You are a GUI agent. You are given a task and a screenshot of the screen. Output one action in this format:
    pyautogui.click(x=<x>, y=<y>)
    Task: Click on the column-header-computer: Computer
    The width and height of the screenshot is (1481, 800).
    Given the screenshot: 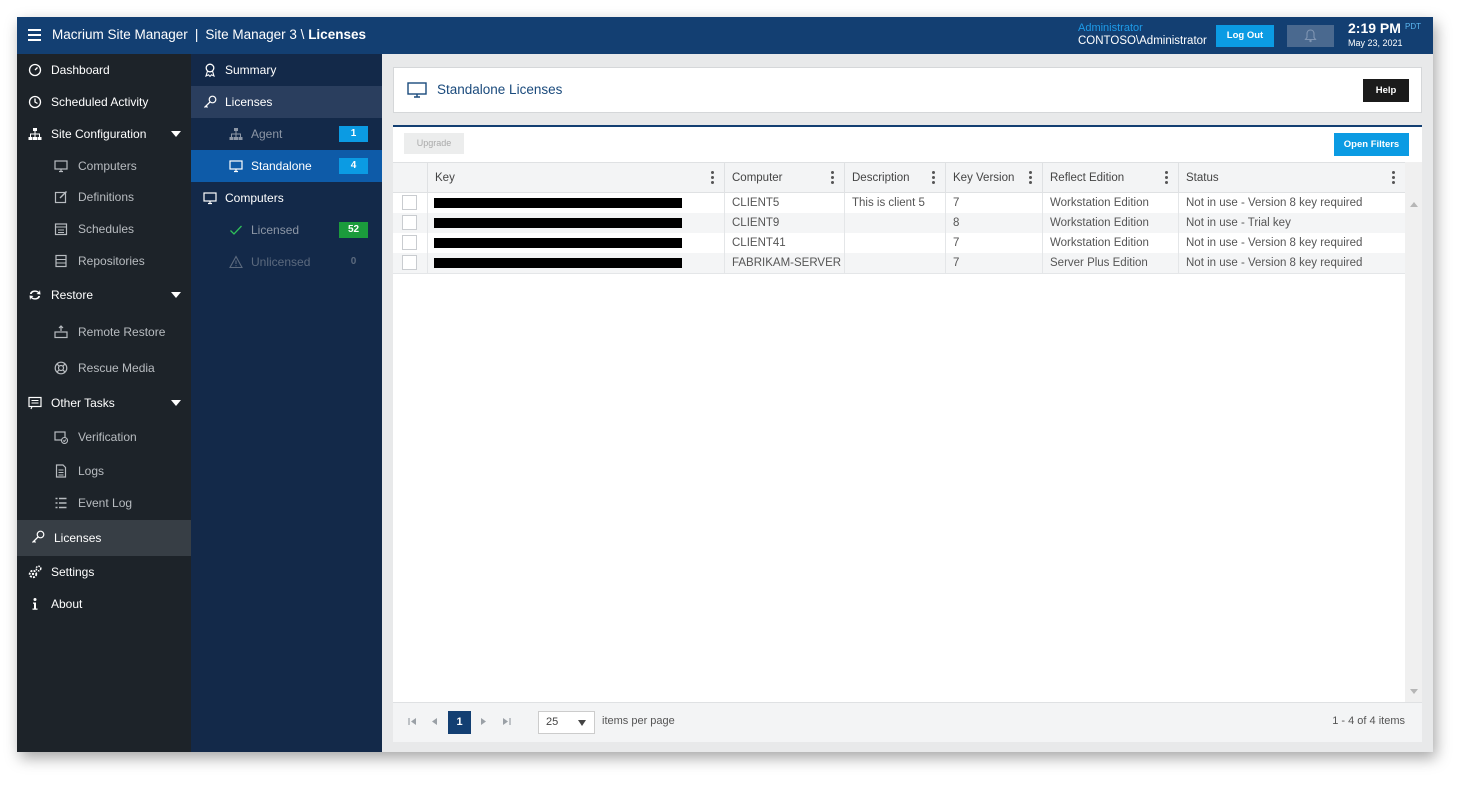 What is the action you would take?
    pyautogui.click(x=784, y=178)
    